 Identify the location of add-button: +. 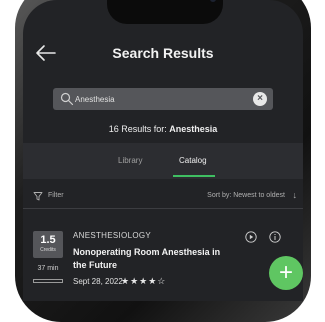
(286, 273).